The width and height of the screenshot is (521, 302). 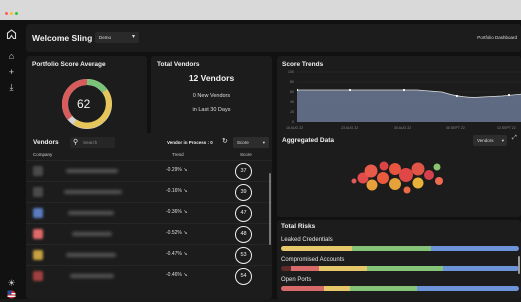 I want to click on account-dropdown-value: Demo, so click(x=105, y=37).